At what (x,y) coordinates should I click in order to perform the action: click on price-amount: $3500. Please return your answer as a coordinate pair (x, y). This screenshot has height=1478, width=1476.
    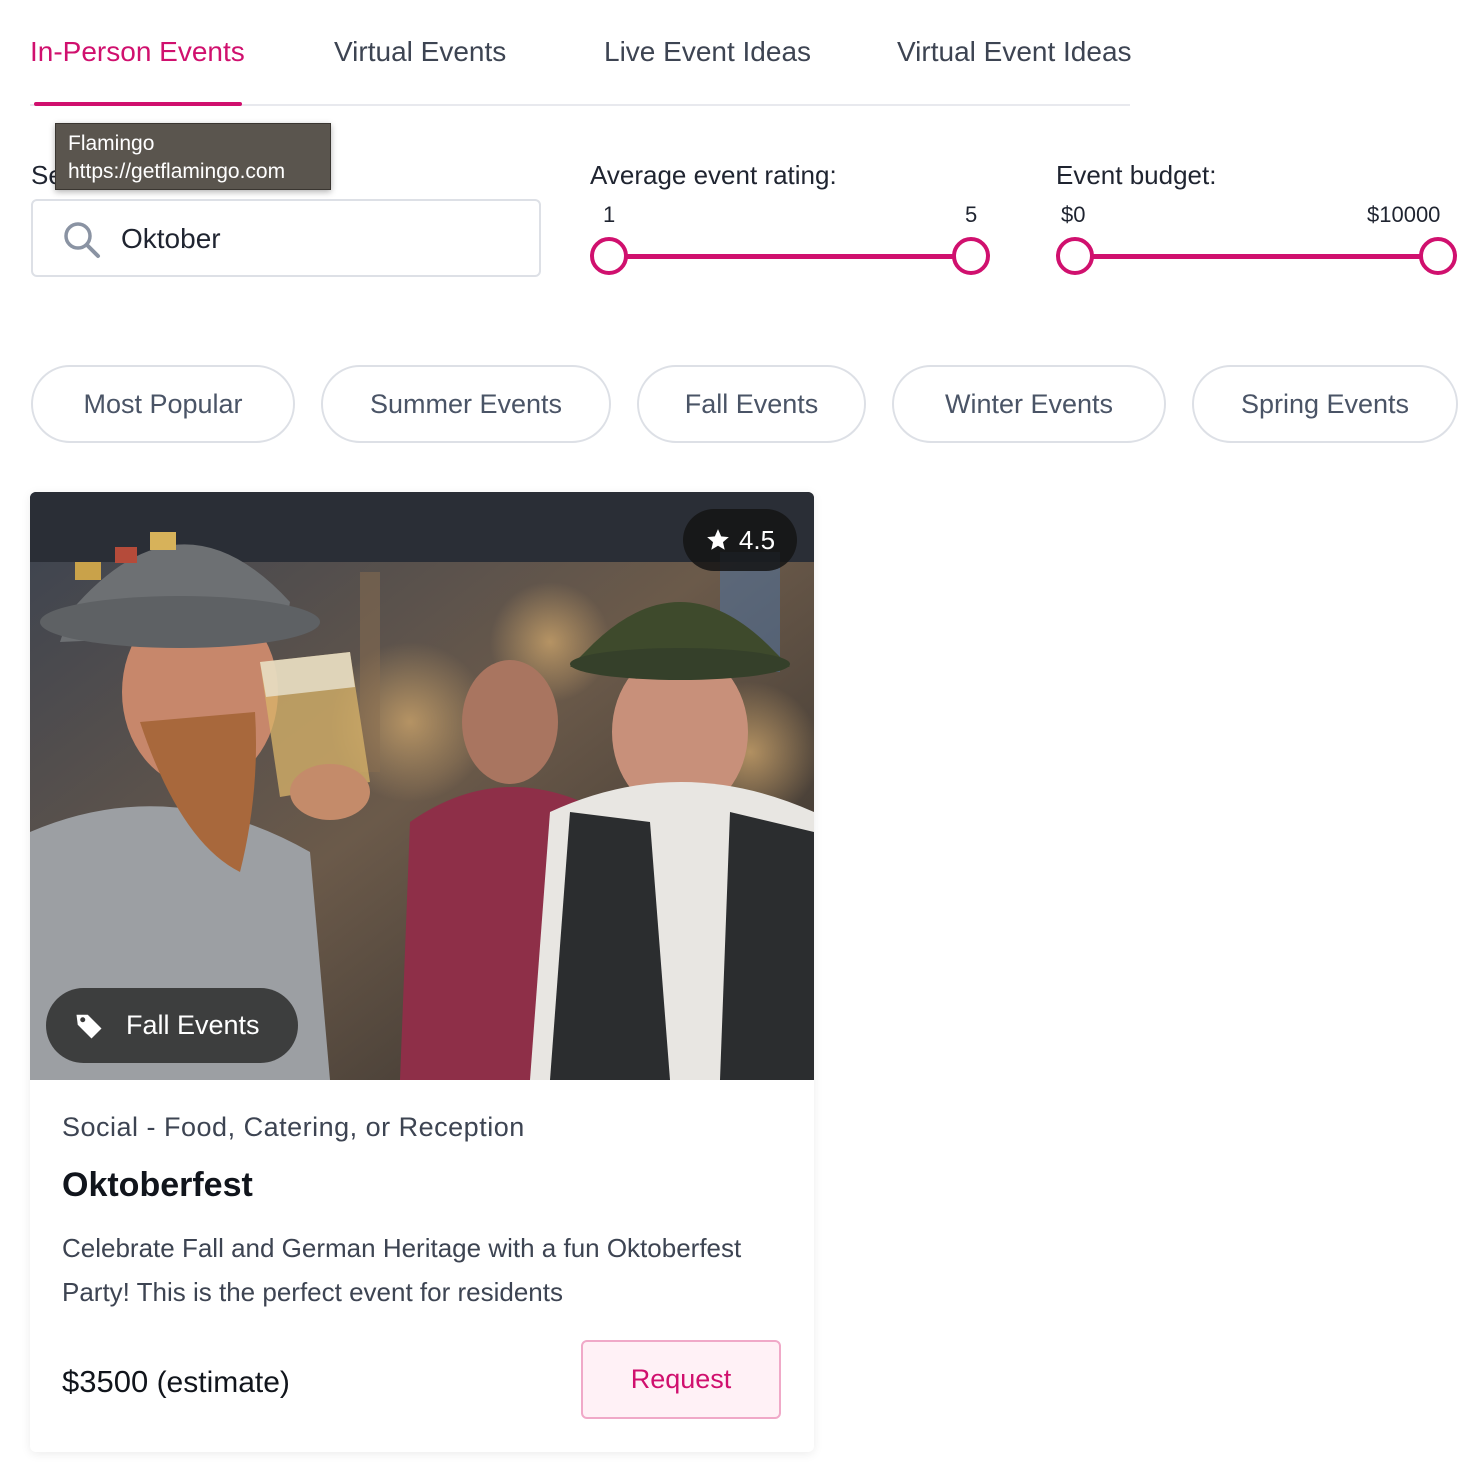
    Looking at the image, I should click on (105, 1381).